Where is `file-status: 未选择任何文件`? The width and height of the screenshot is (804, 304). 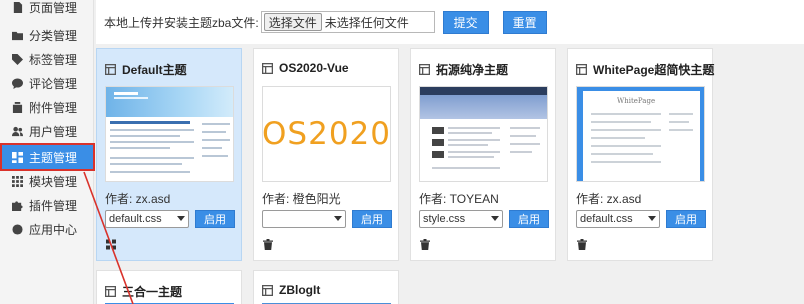 file-status: 未选择任何文件 is located at coordinates (366, 22).